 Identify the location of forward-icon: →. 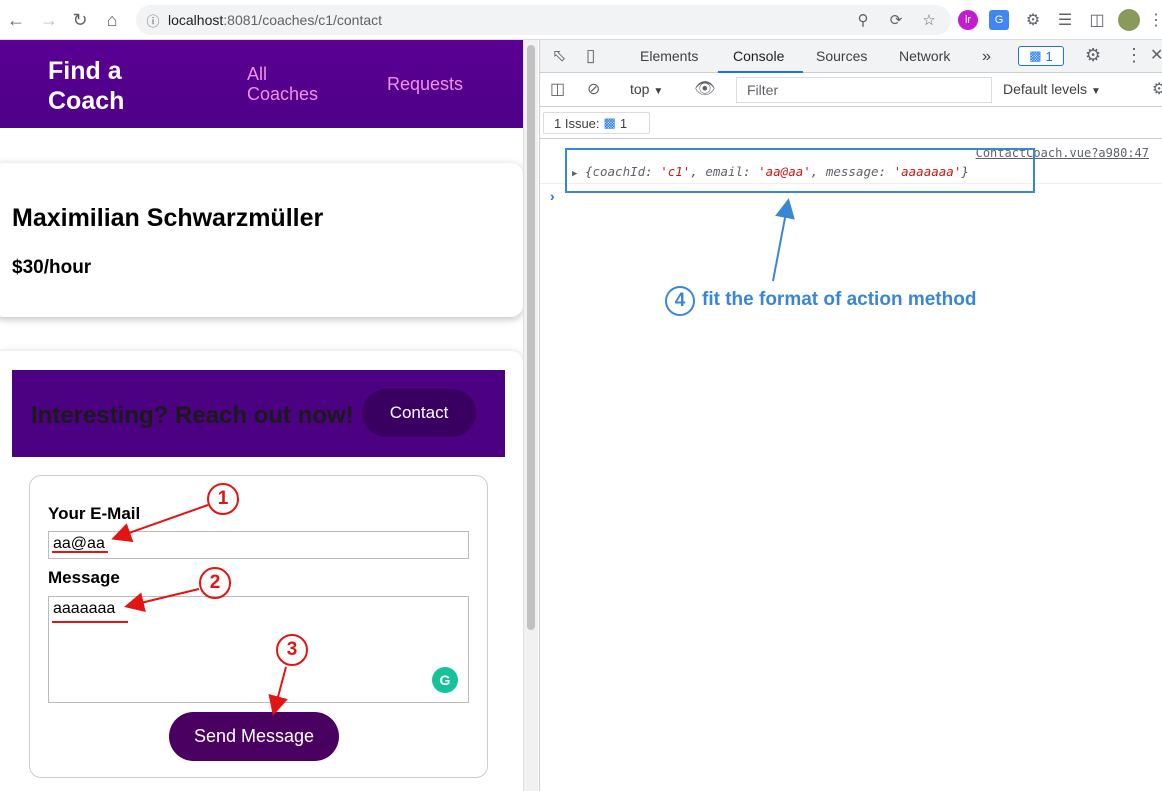
(49, 20).